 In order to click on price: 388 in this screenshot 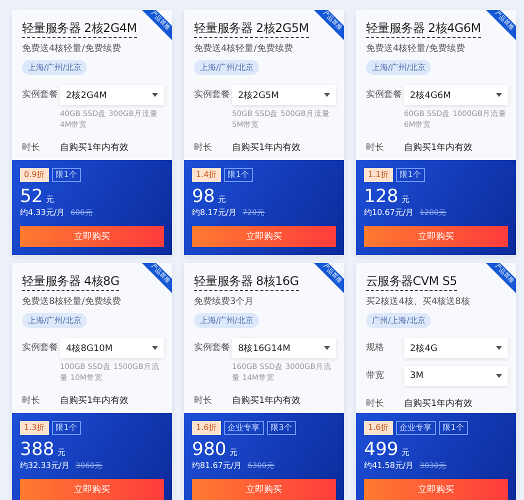, I will do `click(37, 449)`.